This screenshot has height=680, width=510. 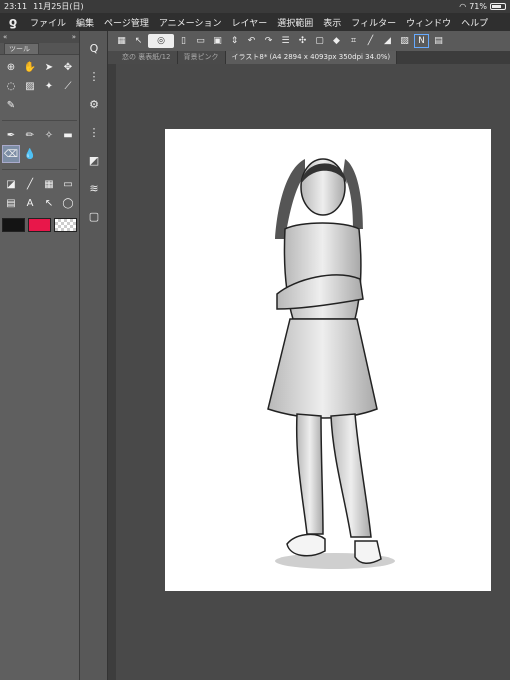 What do you see at coordinates (58, 6) in the screenshot?
I see `status-date: 11月25日(日)` at bounding box center [58, 6].